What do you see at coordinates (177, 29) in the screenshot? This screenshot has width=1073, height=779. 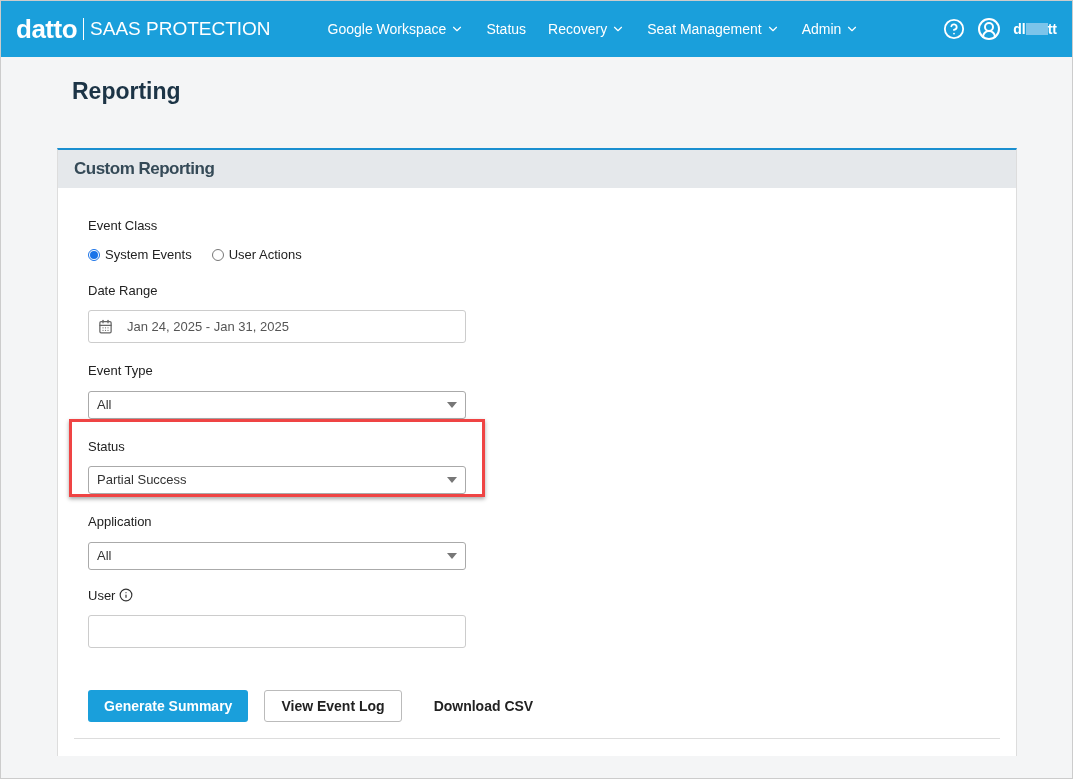 I see `product-name: SAAS PROTECTION` at bounding box center [177, 29].